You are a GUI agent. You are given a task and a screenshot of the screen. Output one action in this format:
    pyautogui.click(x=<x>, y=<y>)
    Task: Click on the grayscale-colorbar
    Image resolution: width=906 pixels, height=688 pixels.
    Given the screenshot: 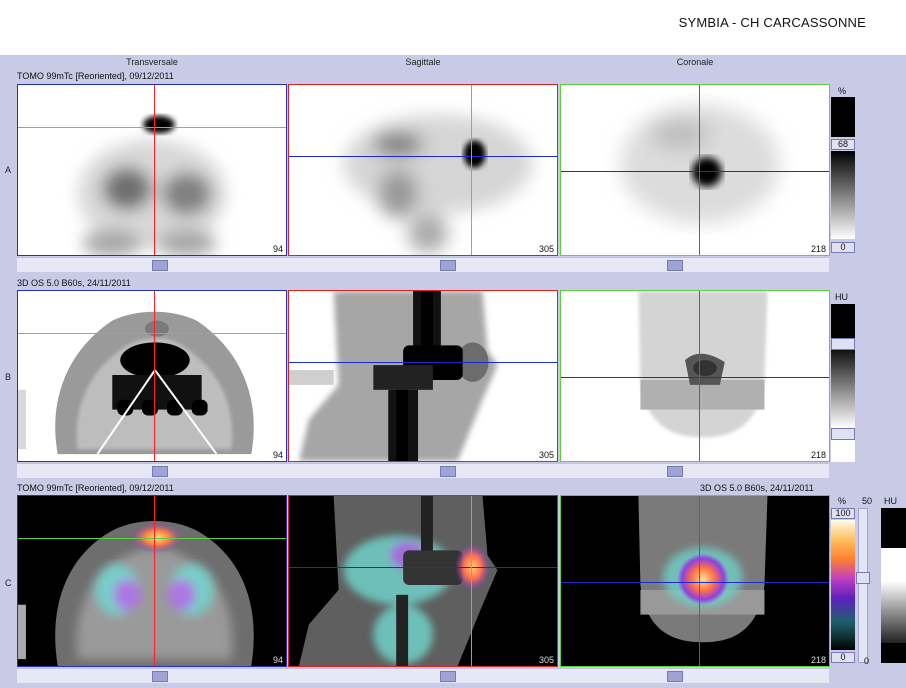 What is the action you would take?
    pyautogui.click(x=843, y=195)
    